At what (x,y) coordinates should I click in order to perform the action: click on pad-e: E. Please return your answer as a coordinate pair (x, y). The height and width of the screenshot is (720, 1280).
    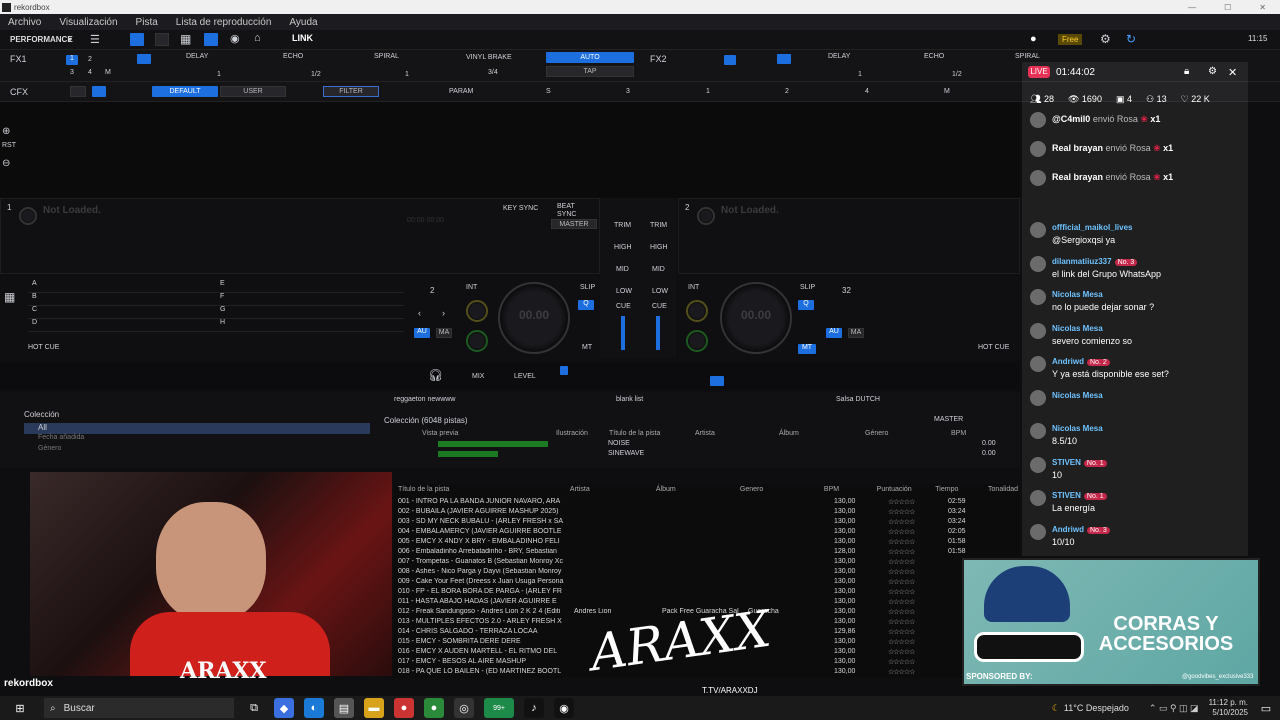
    Looking at the image, I should click on (310, 286).